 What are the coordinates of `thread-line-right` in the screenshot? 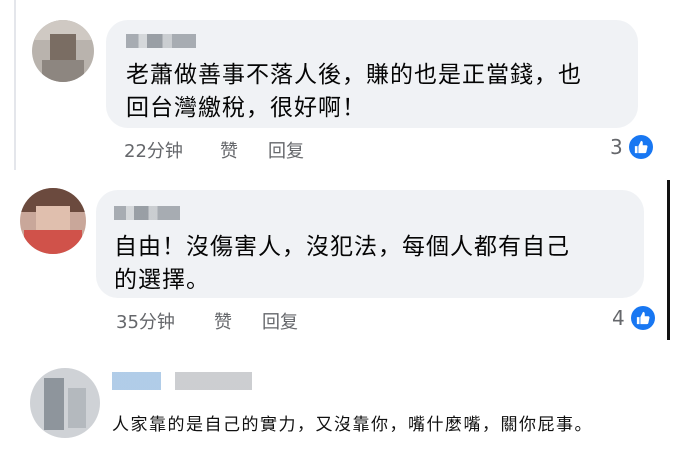 It's located at (668, 260).